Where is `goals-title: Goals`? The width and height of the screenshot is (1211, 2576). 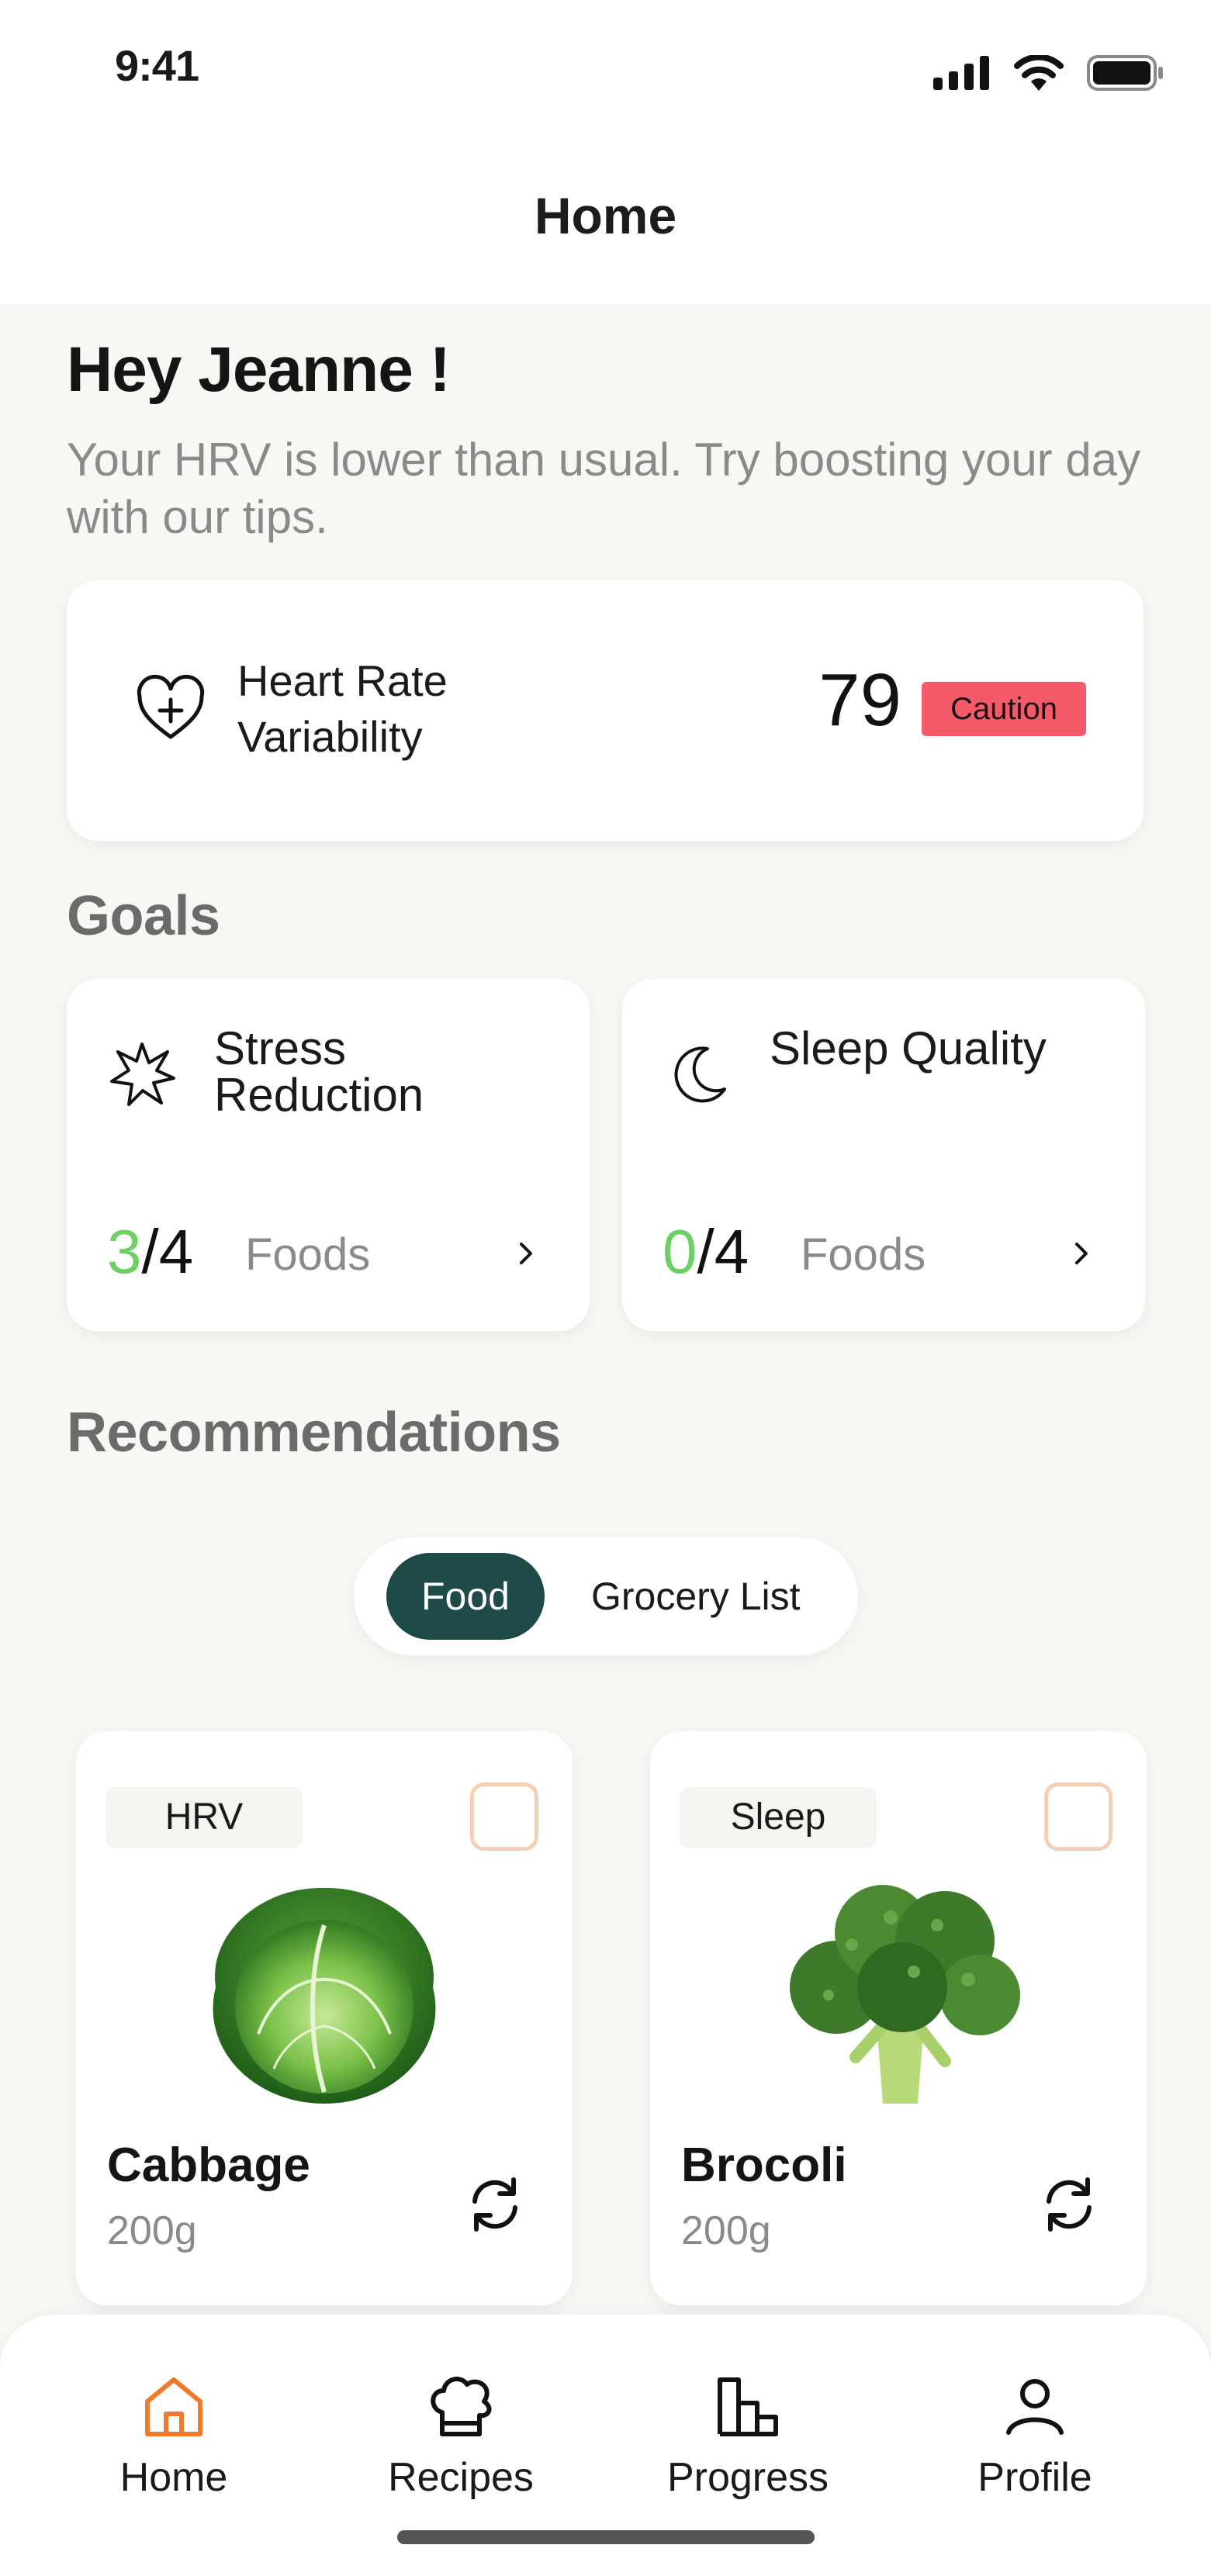
goals-title: Goals is located at coordinates (143, 916).